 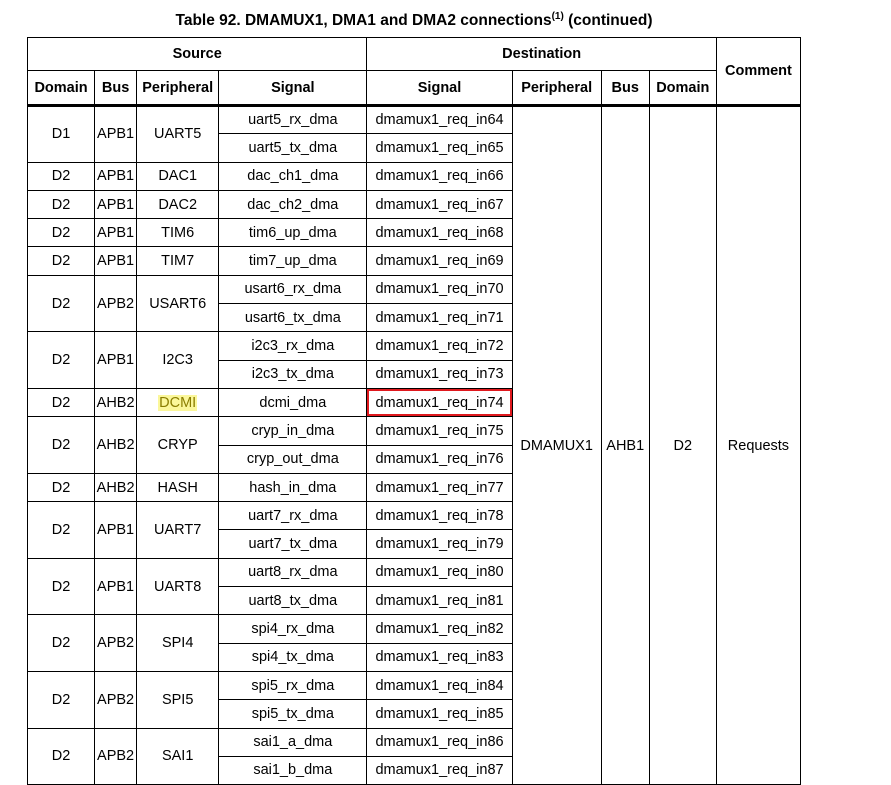 I want to click on source-peripheral-cell: SPI4, so click(x=178, y=643).